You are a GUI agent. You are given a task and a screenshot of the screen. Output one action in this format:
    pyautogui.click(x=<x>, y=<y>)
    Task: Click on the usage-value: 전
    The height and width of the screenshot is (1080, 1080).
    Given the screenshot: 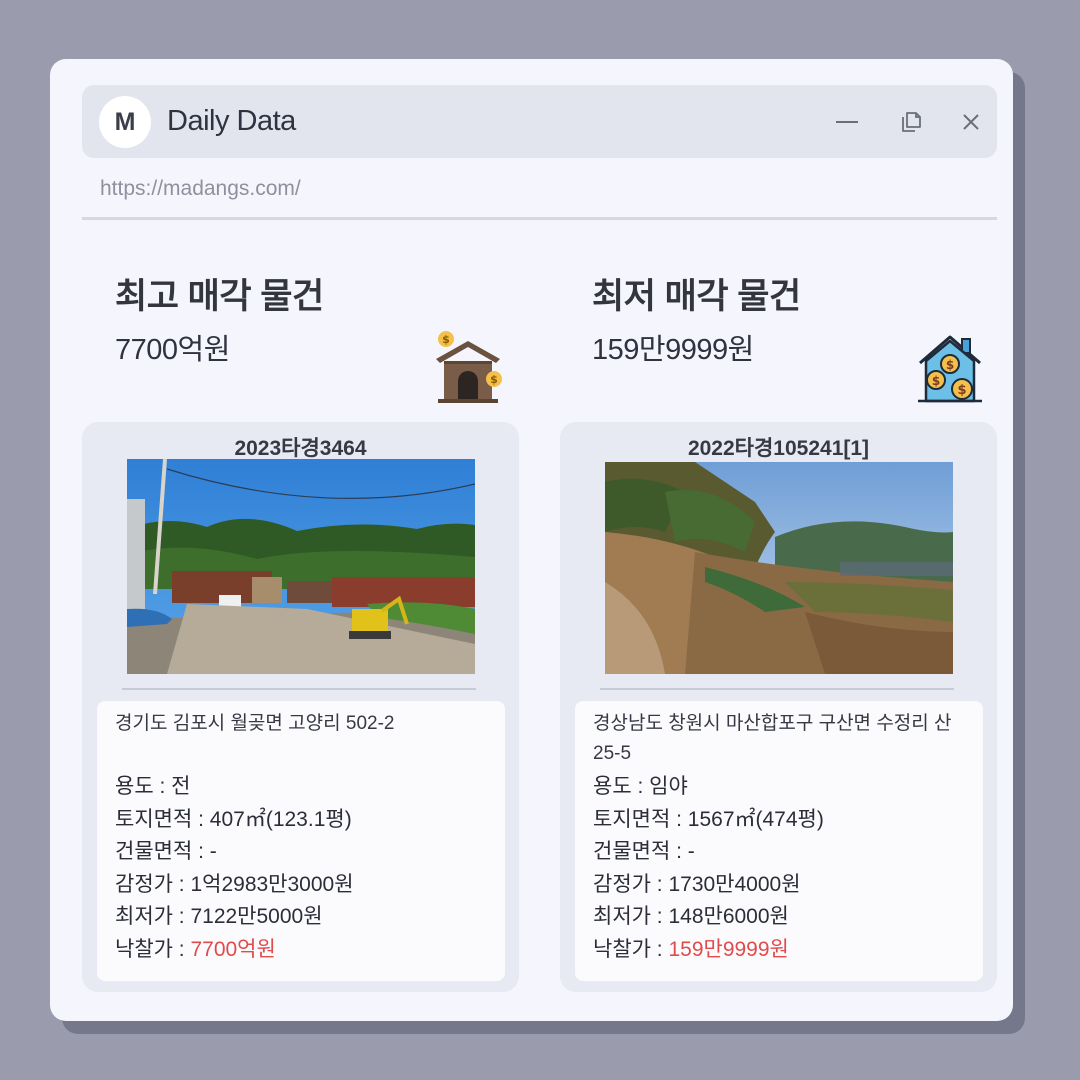 What is the action you would take?
    pyautogui.click(x=181, y=786)
    